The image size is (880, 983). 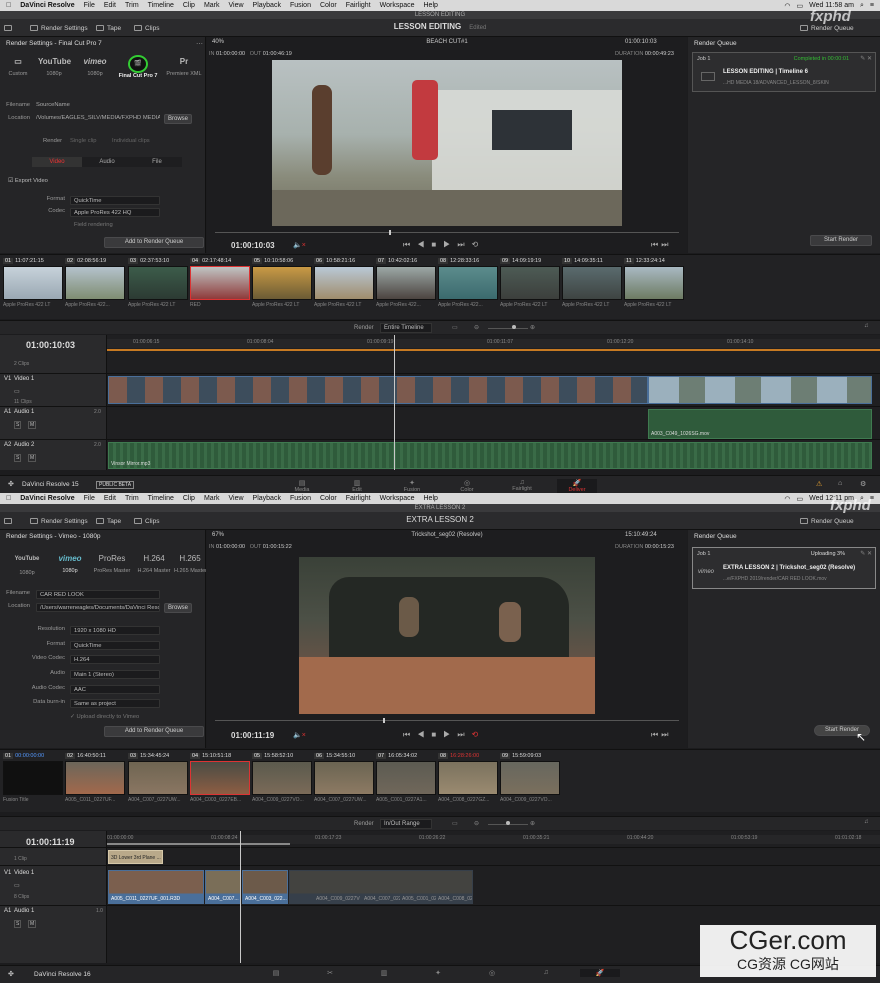 What do you see at coordinates (18, 924) in the screenshot?
I see `solo-button: S` at bounding box center [18, 924].